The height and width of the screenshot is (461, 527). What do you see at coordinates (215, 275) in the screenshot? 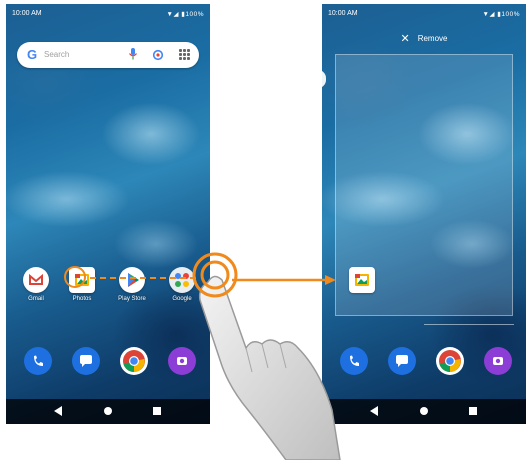
I see `touch-point-icon` at bounding box center [215, 275].